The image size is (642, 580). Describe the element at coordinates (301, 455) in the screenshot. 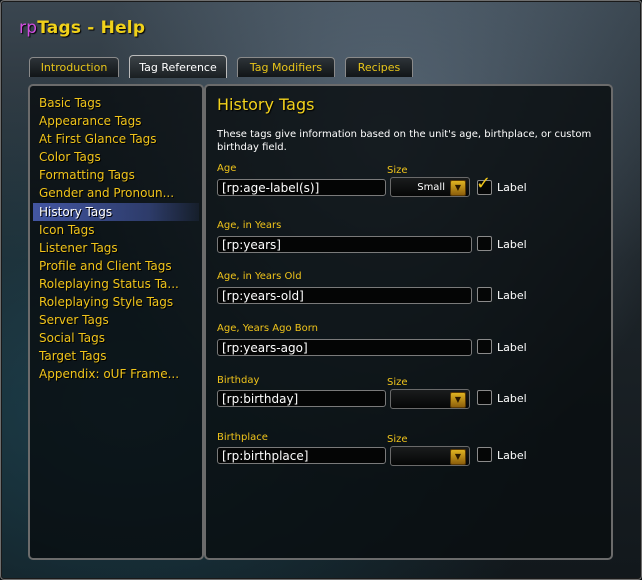

I see `birthplace-tag-field: [rp:birthplace]` at that location.